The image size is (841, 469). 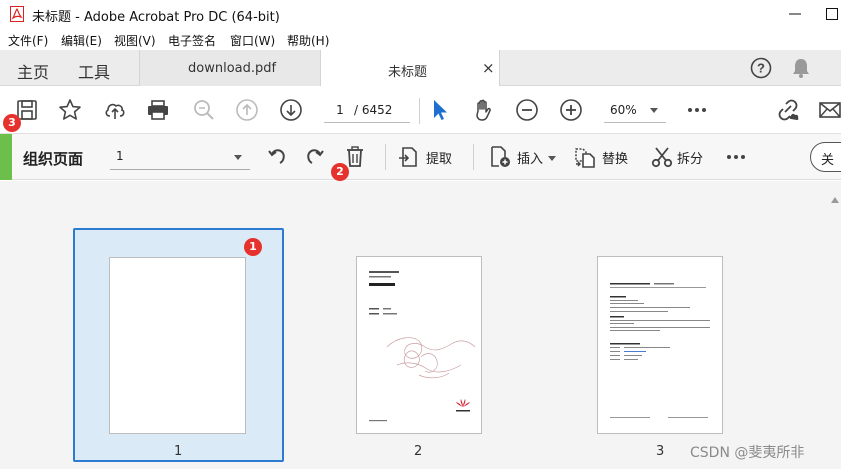 What do you see at coordinates (120, 156) in the screenshot?
I see `page-range-value: 1` at bounding box center [120, 156].